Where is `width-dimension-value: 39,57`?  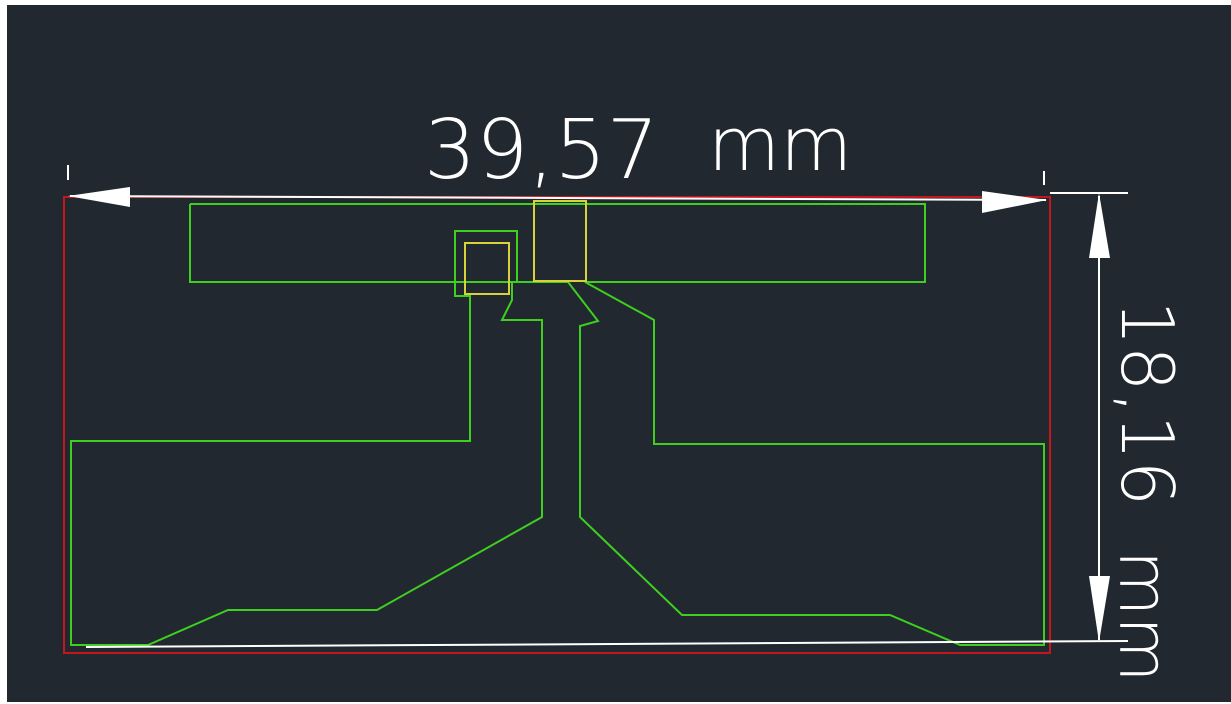 width-dimension-value: 39,57 is located at coordinates (541, 150).